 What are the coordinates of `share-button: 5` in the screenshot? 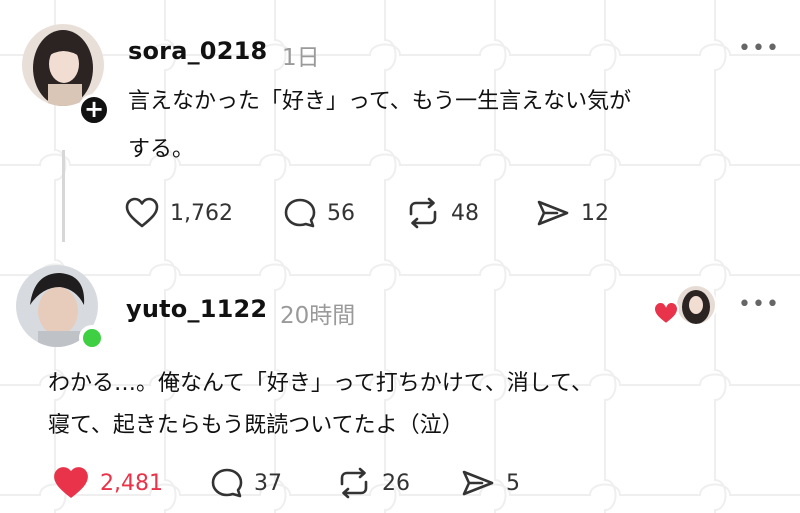 It's located at (490, 483).